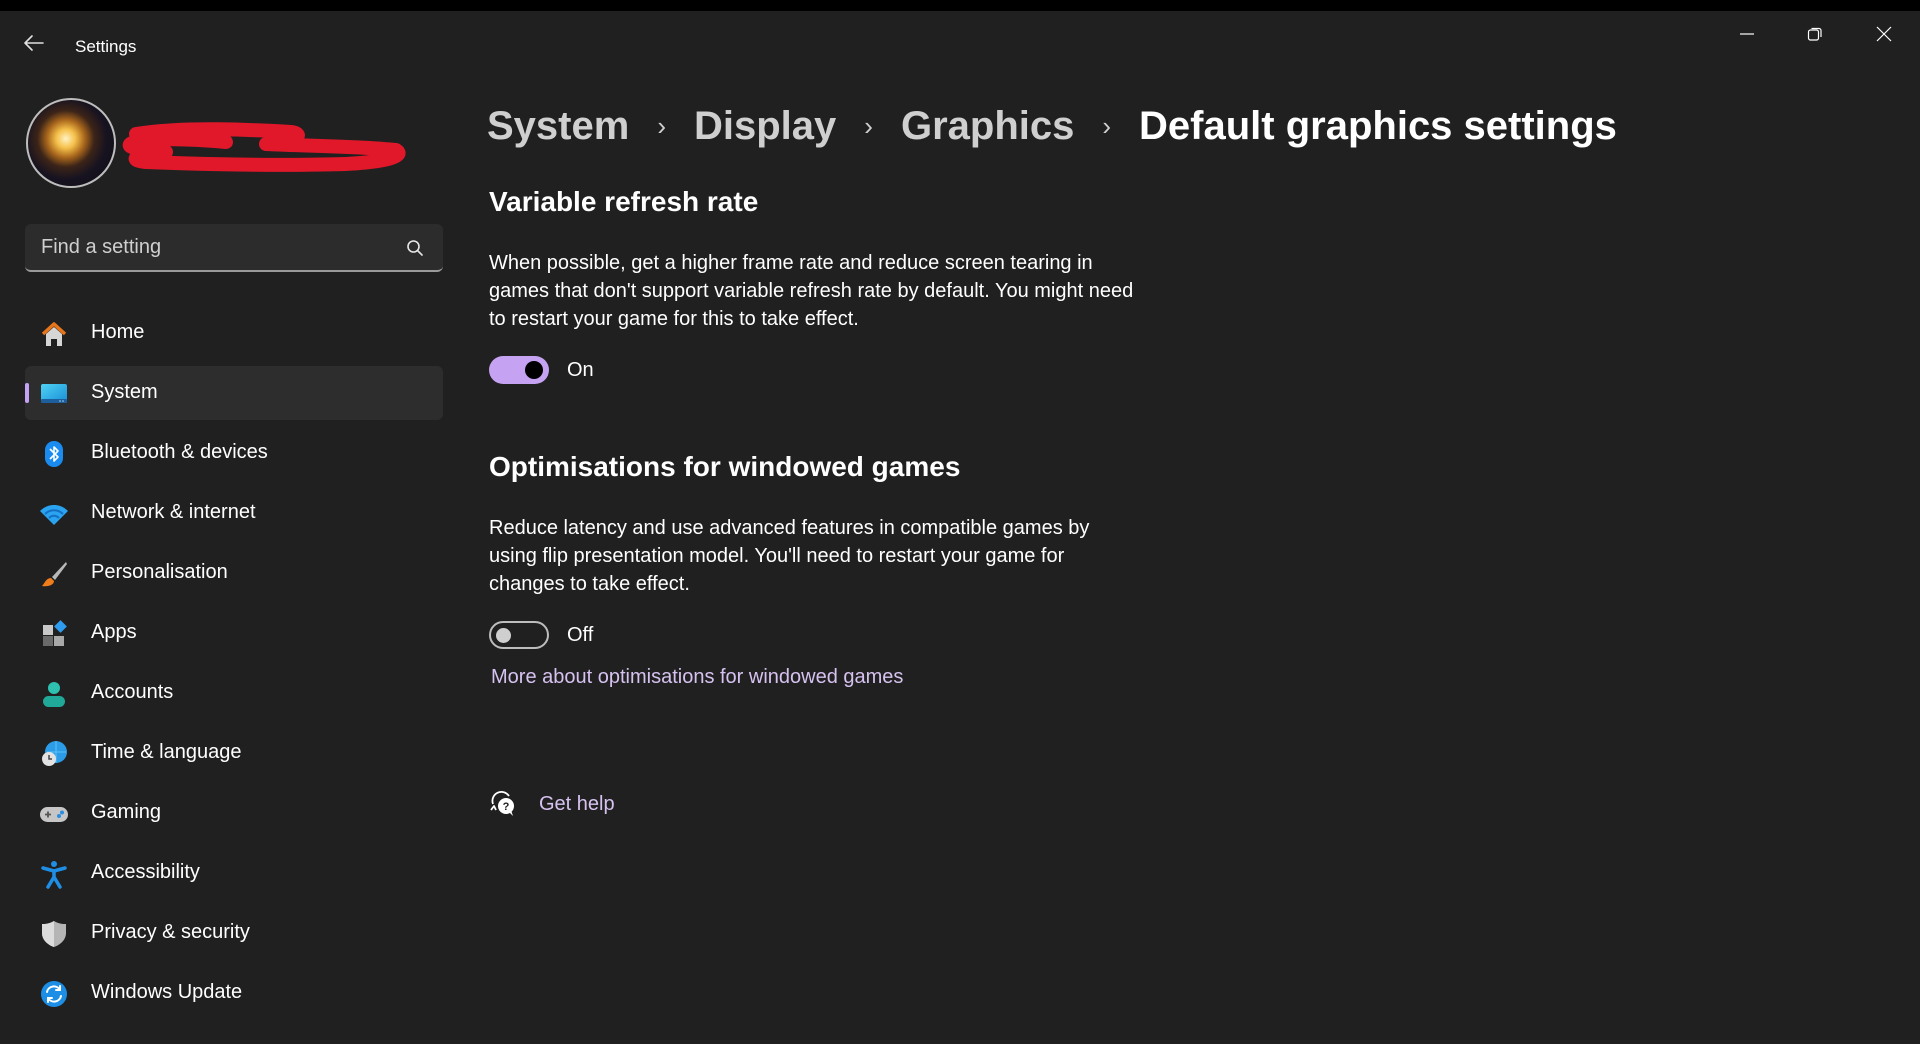 The height and width of the screenshot is (1044, 1920). I want to click on sidebar-item-label: Accessibility, so click(145, 872).